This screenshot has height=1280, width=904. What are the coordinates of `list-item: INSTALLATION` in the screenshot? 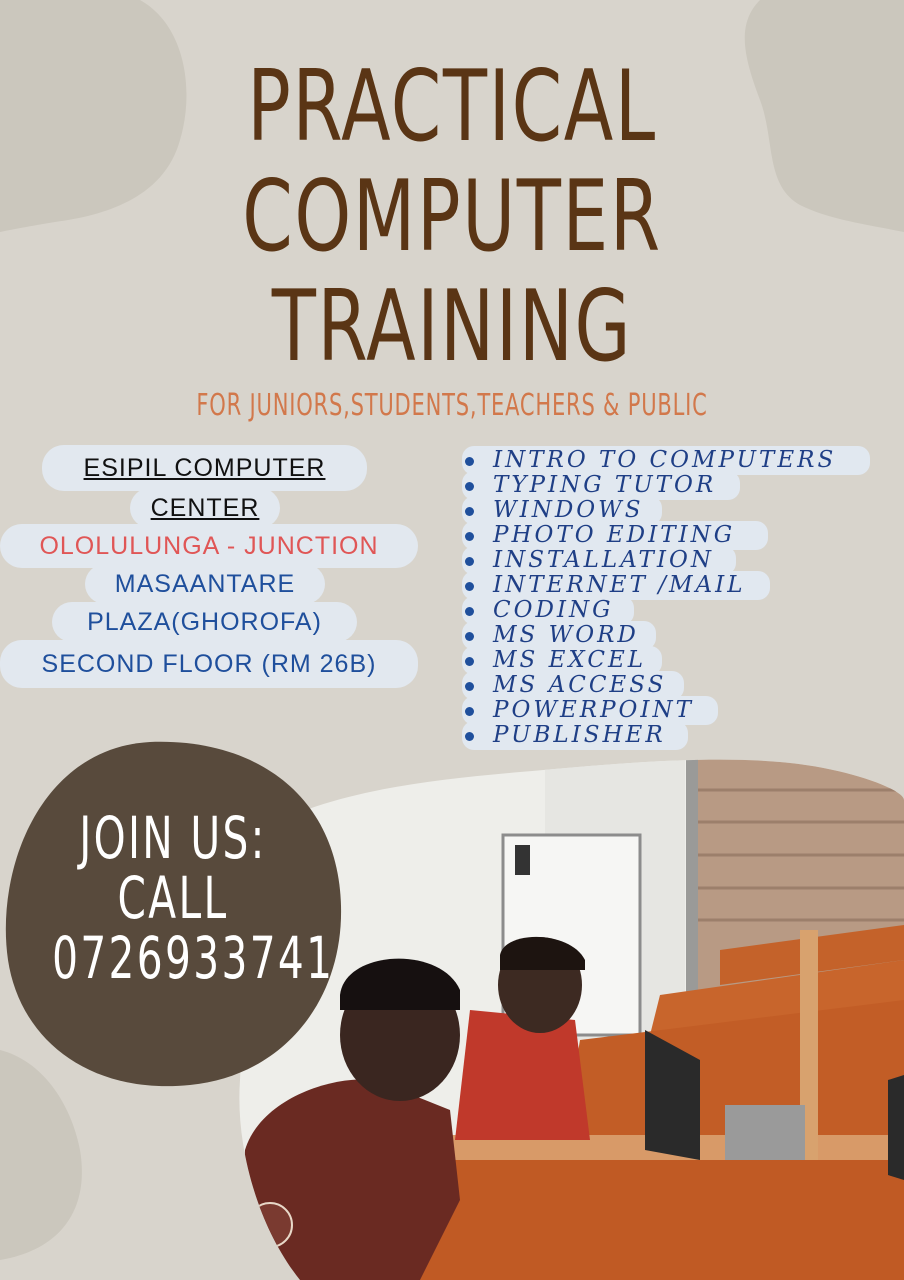 It's located at (633, 560).